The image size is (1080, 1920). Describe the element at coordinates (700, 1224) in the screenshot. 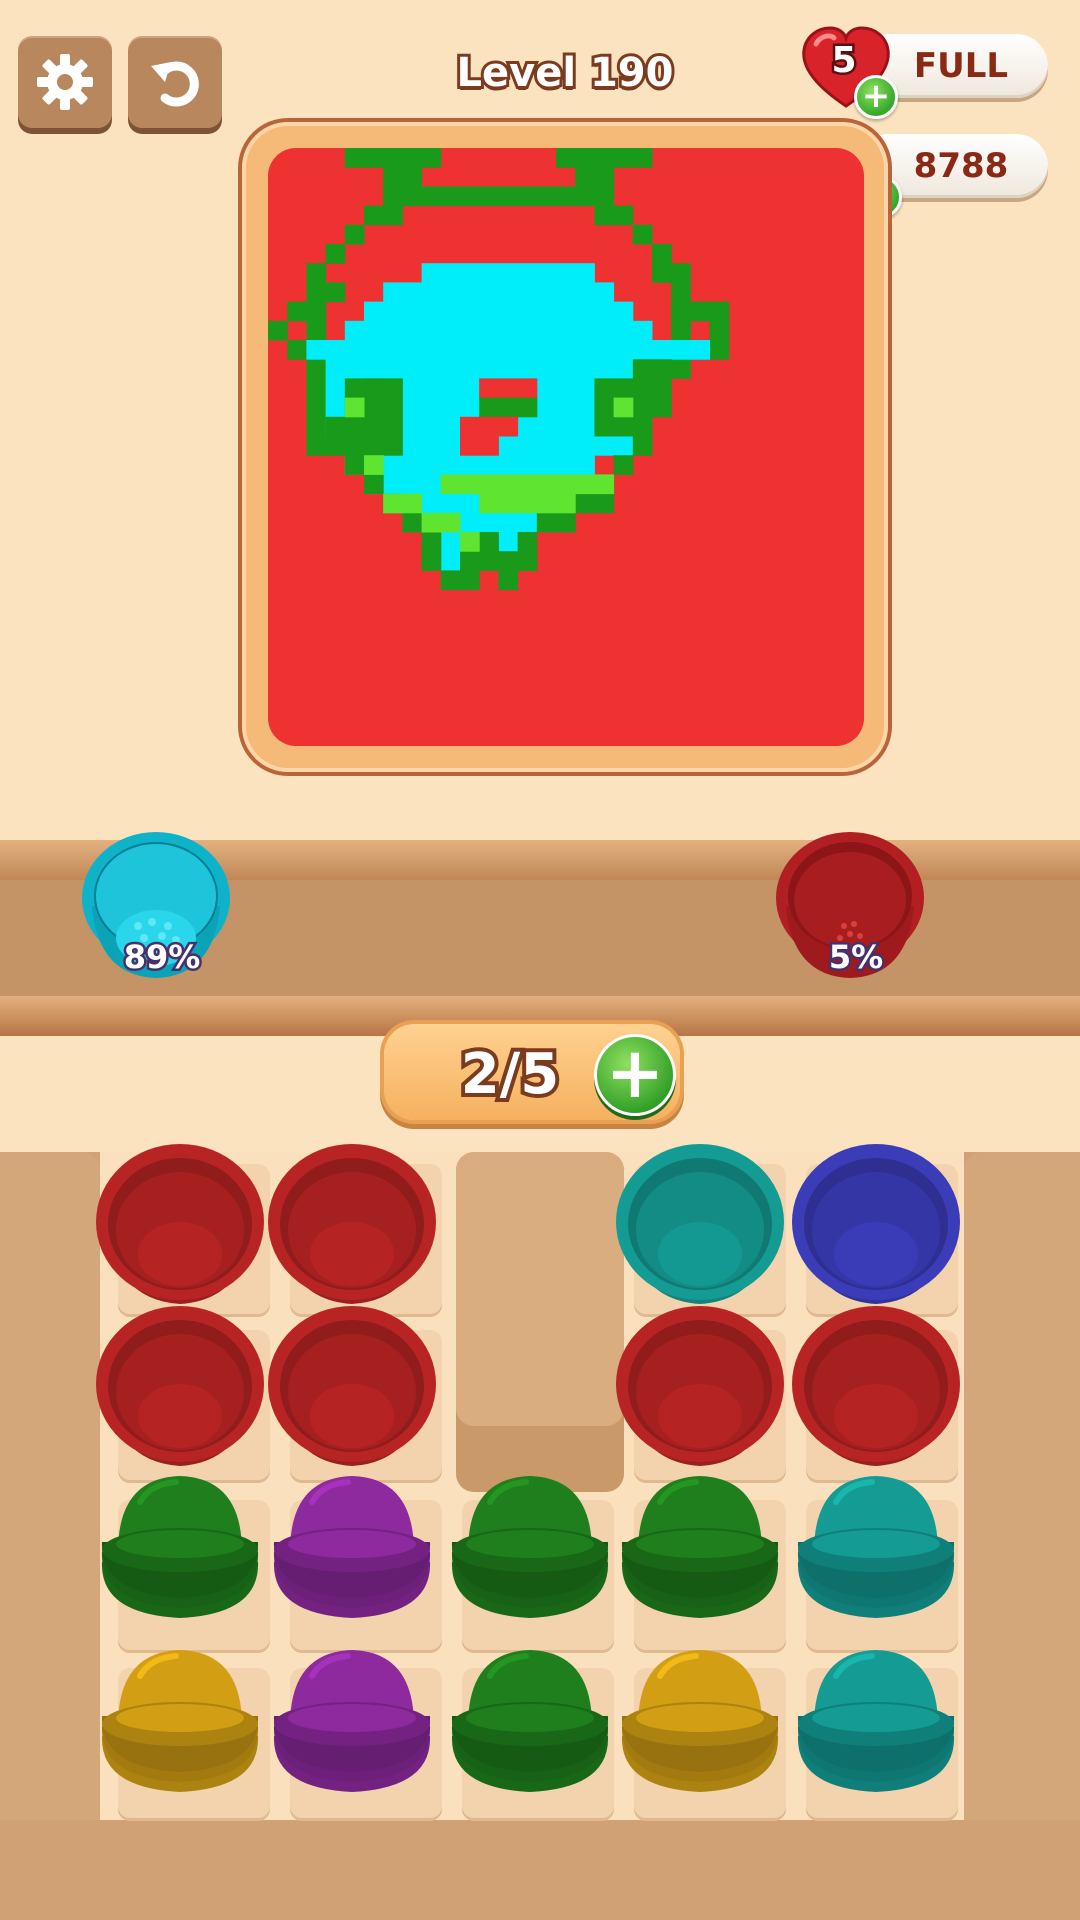

I see `teal-bucket` at that location.